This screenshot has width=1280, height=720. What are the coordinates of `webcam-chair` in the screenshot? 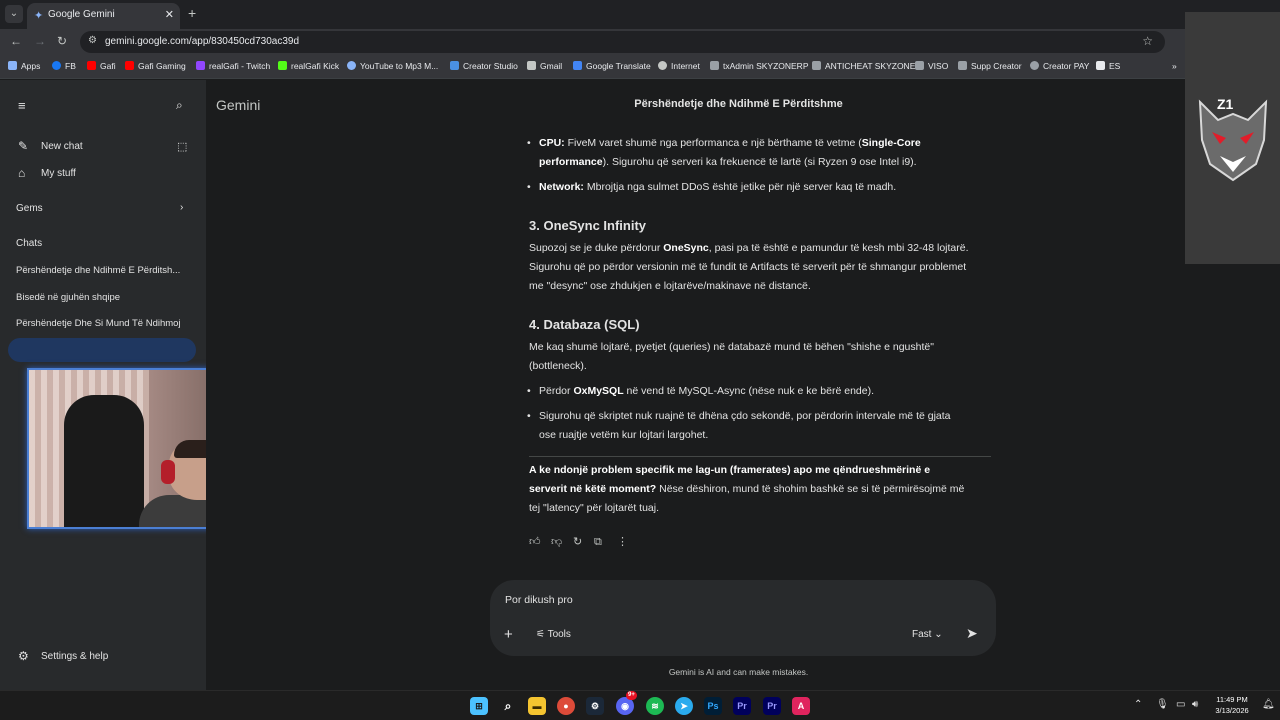 It's located at (104, 461).